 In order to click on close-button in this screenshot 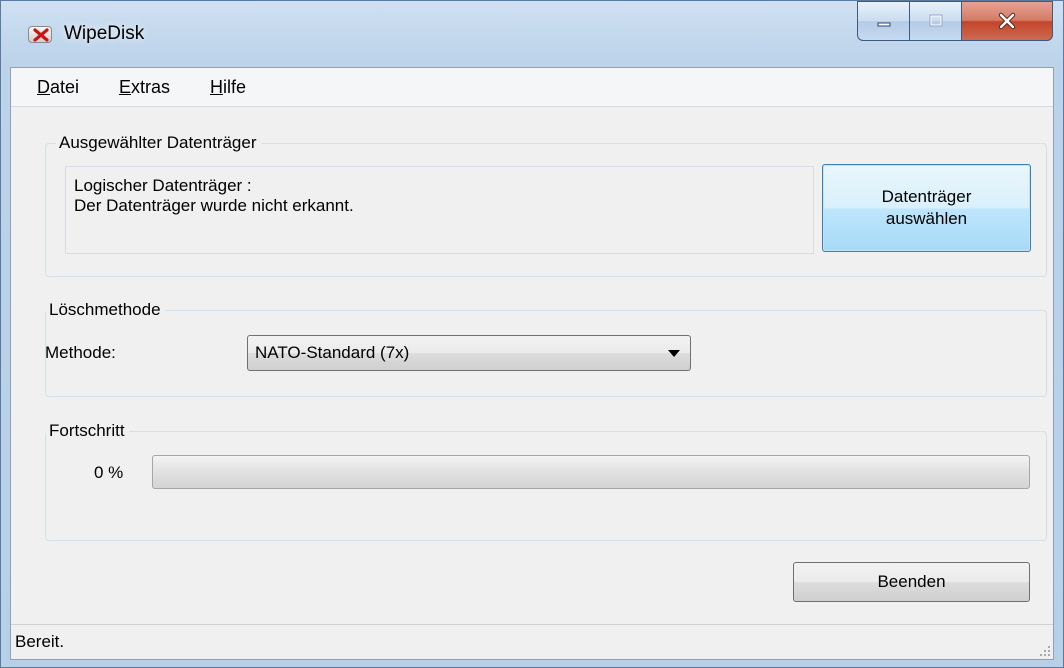, I will do `click(1007, 21)`.